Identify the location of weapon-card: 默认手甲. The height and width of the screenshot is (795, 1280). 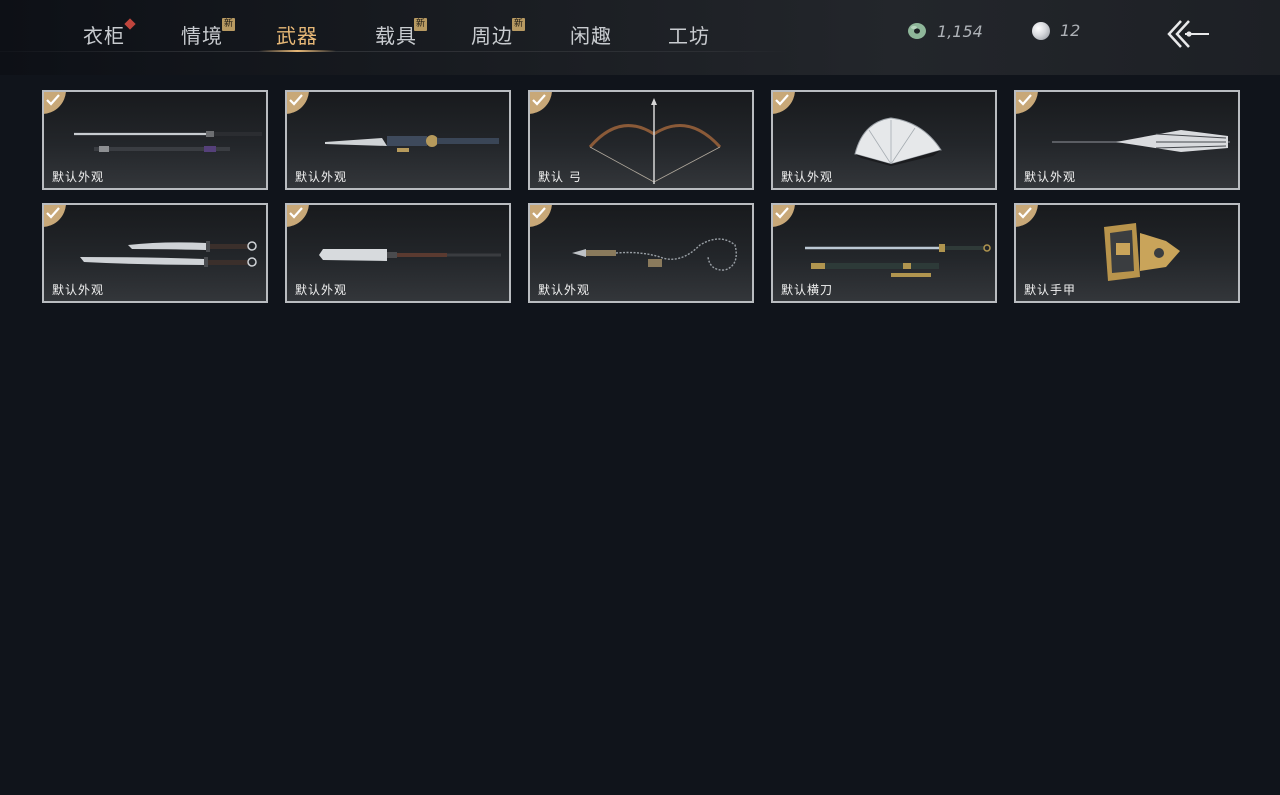
(1127, 253).